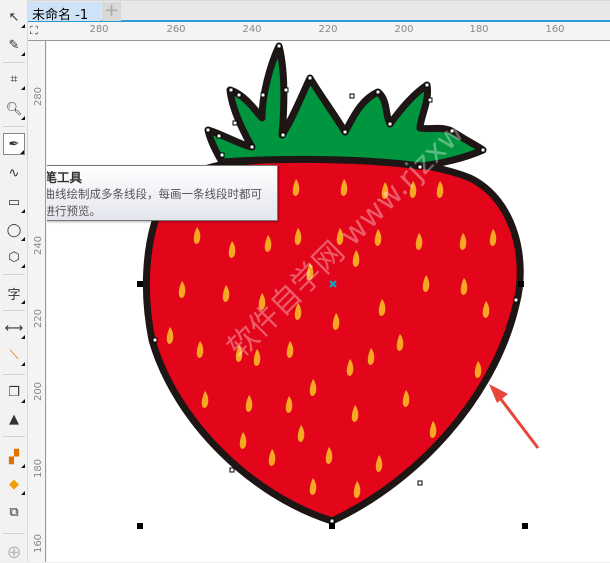  What do you see at coordinates (14, 512) in the screenshot?
I see `smart-fill-tool-icon: ⧉` at bounding box center [14, 512].